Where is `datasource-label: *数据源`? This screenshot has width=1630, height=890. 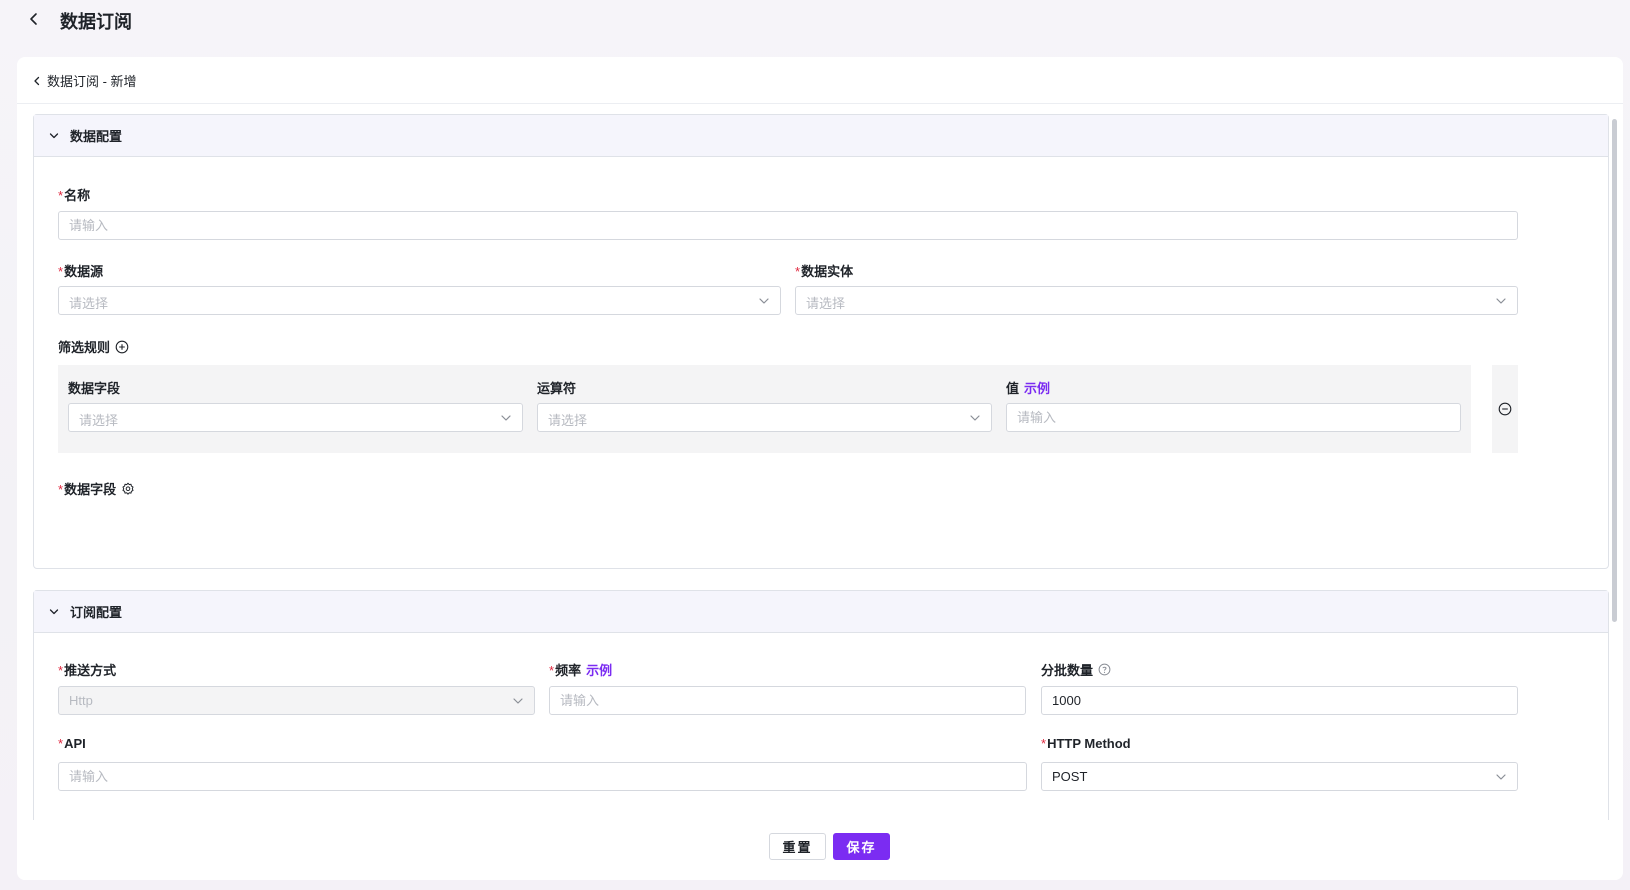 datasource-label: *数据源 is located at coordinates (81, 271).